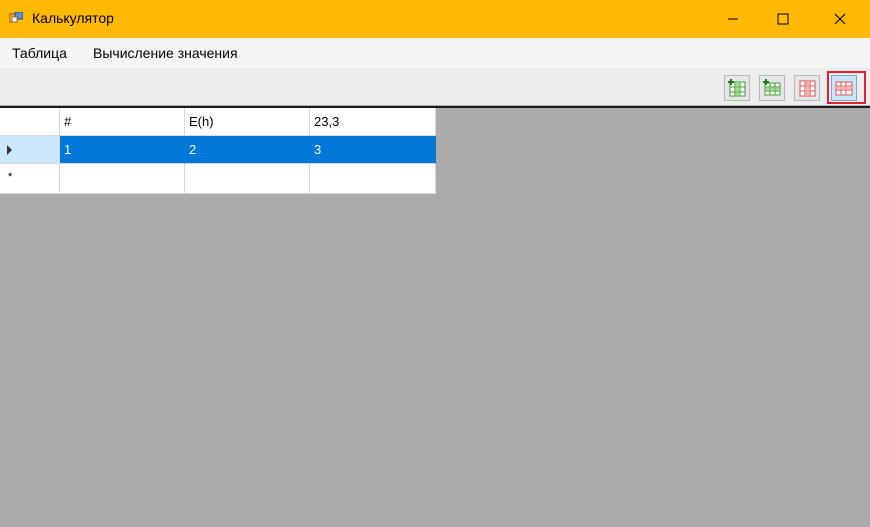 The width and height of the screenshot is (870, 527). Describe the element at coordinates (30, 179) in the screenshot. I see `new-row-marker: *` at that location.